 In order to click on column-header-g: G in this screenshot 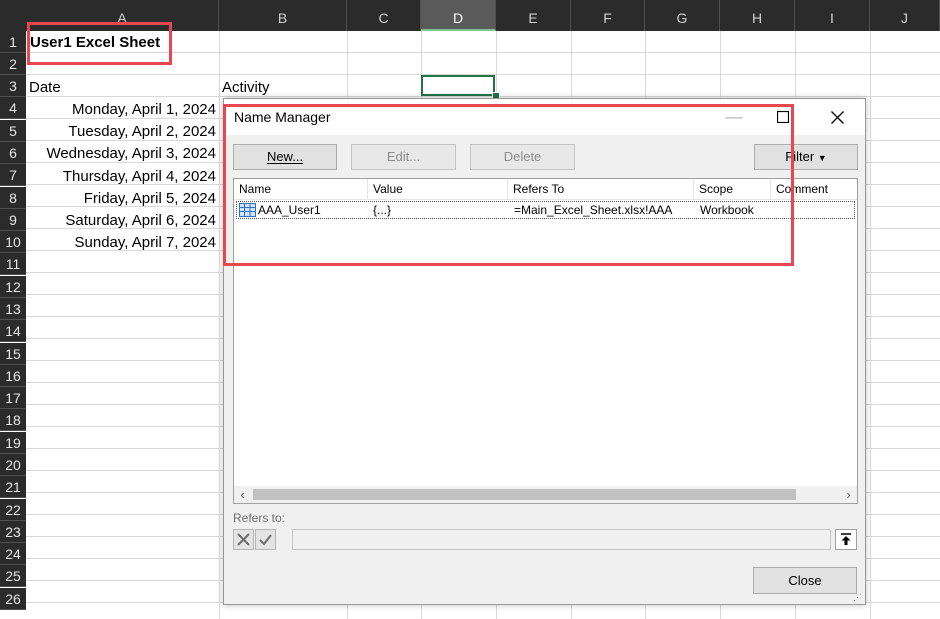, I will do `click(682, 15)`.